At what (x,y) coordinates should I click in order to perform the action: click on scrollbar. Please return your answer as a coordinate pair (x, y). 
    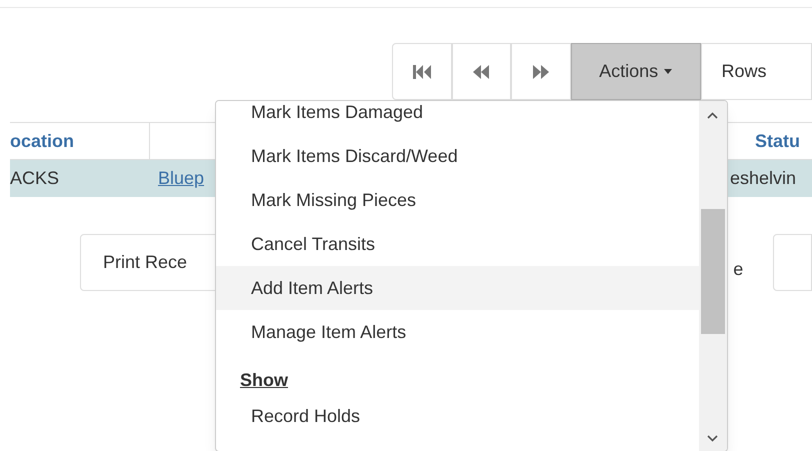
    Looking at the image, I should click on (713, 276).